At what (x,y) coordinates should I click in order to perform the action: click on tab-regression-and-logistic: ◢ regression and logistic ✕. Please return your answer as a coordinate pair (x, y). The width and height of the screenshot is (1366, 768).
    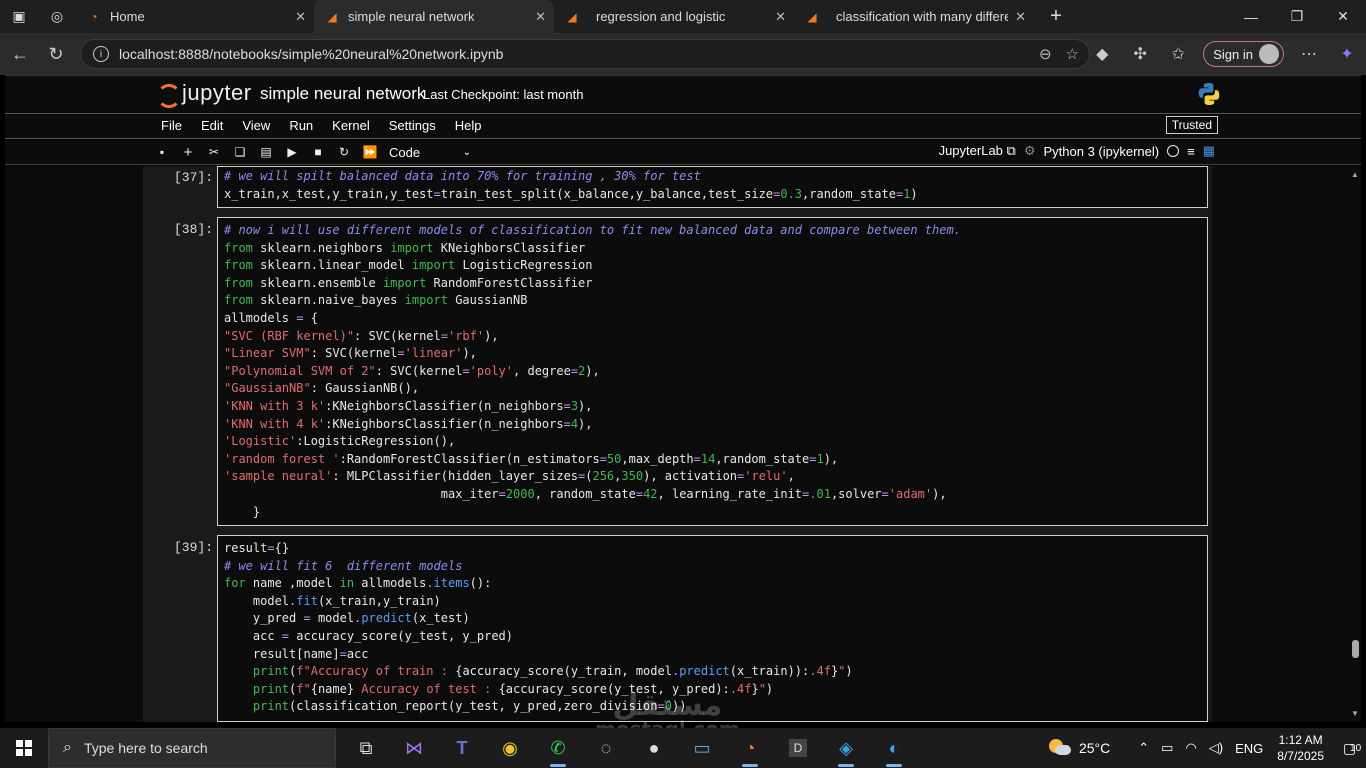
    Looking at the image, I should click on (674, 16).